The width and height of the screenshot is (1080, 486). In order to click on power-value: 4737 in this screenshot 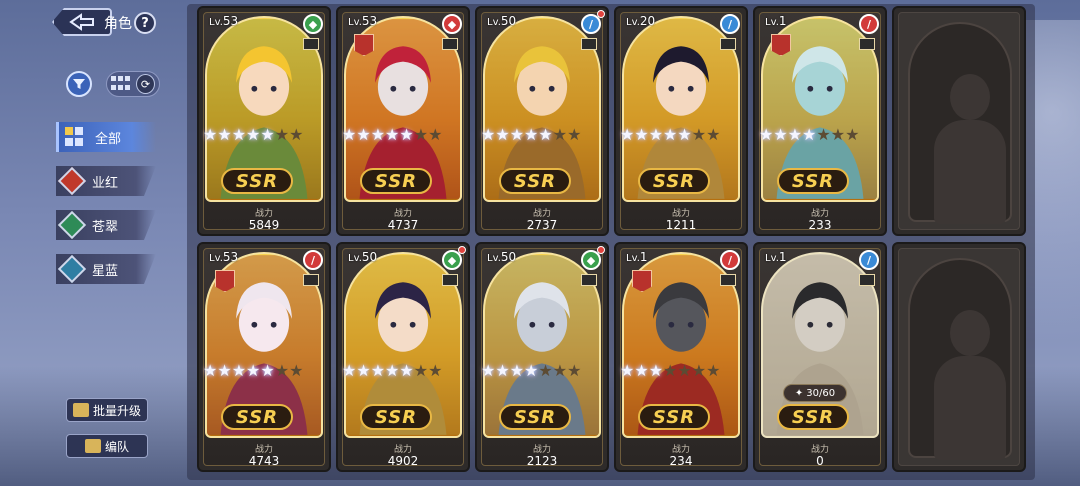, I will do `click(403, 225)`.